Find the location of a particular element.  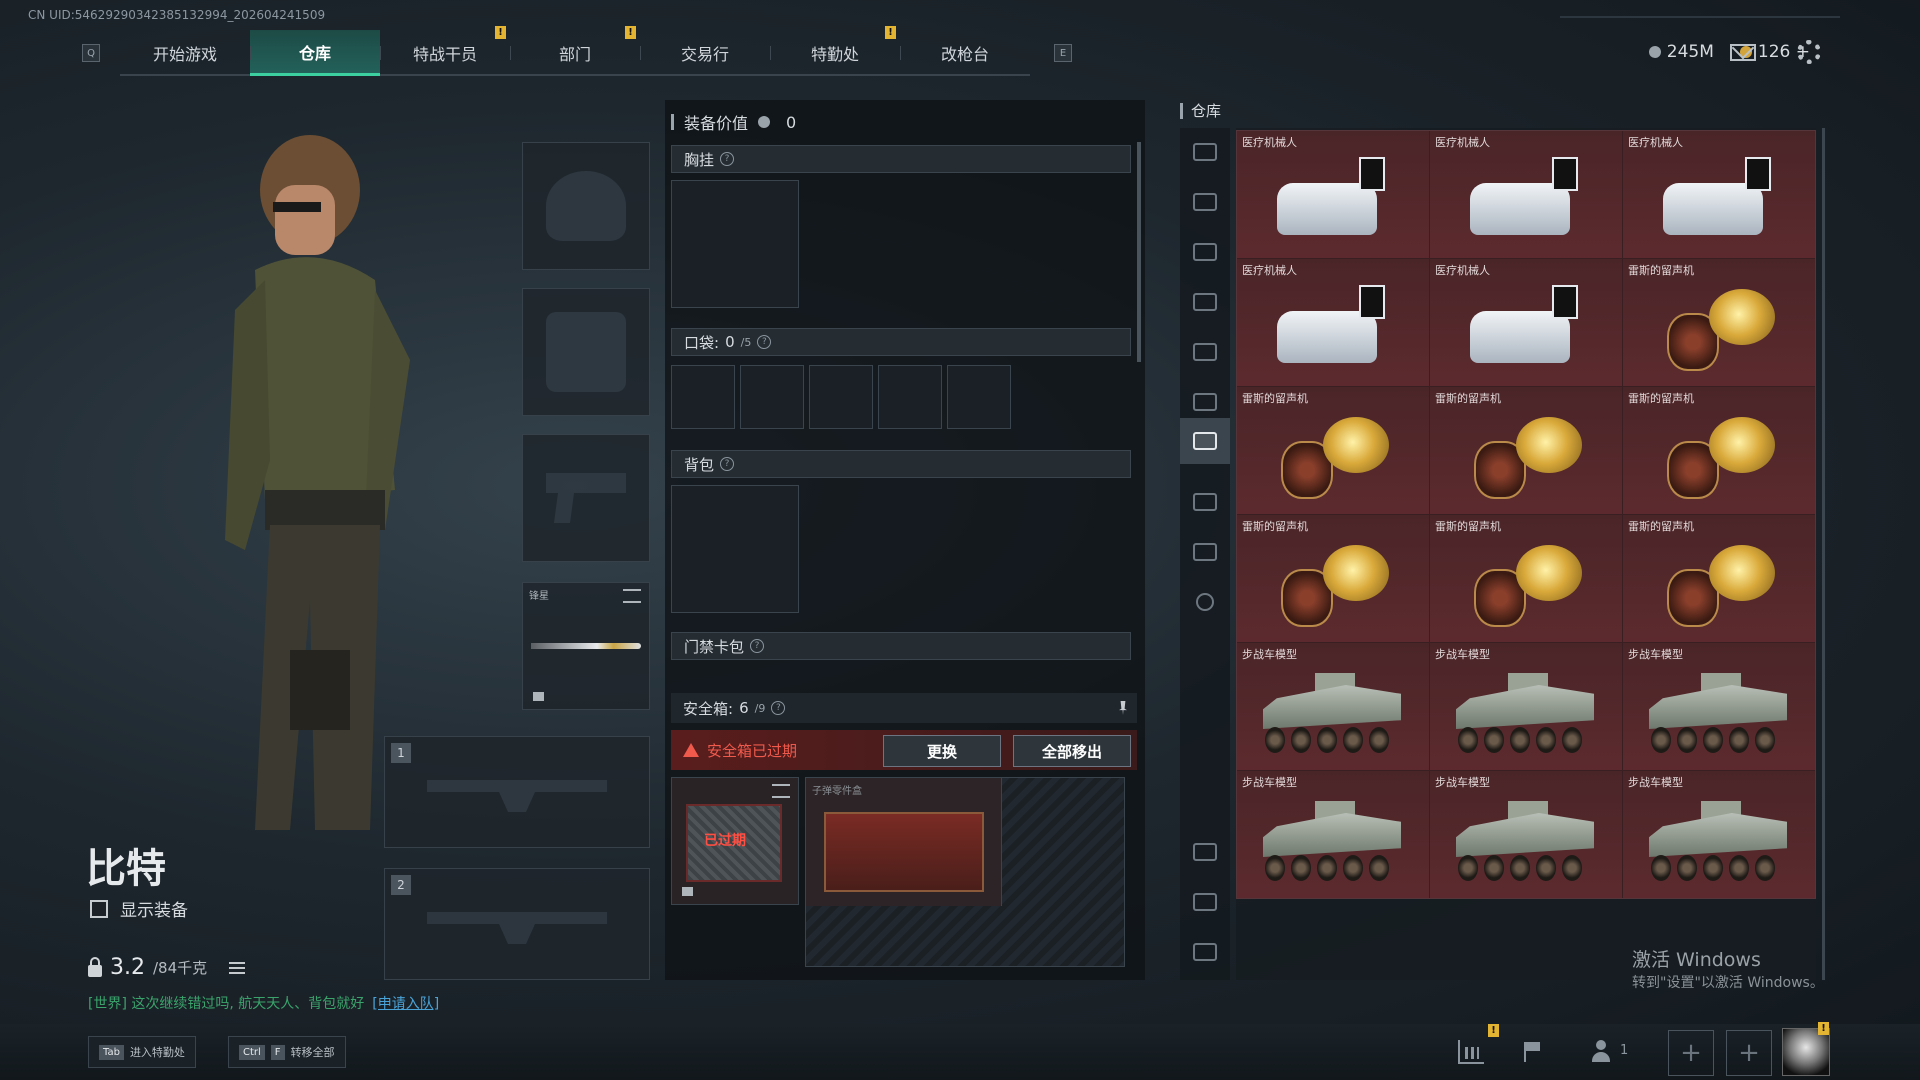

stats-chart-icon is located at coordinates (1471, 1052).